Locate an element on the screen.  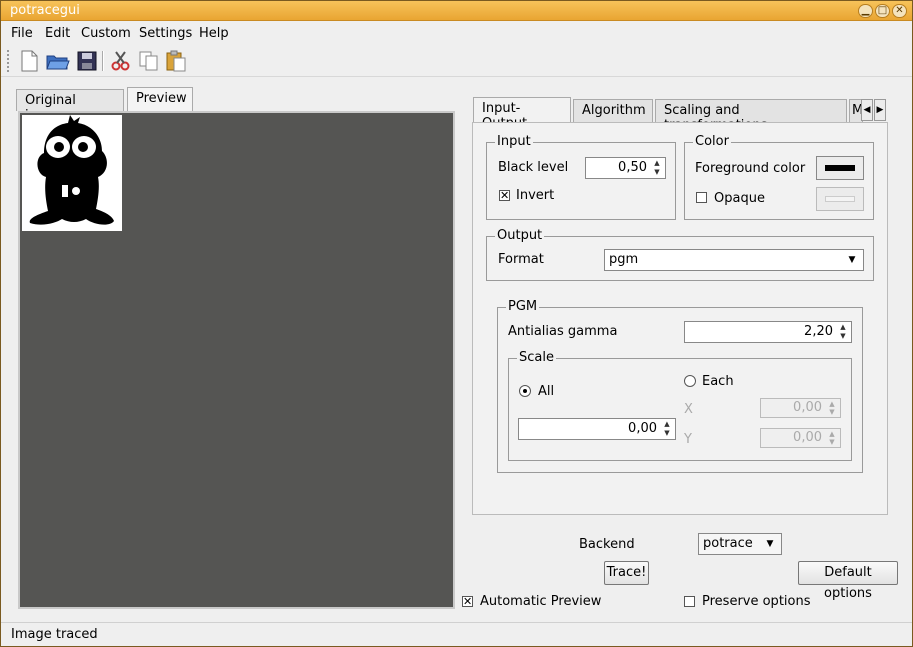
tab-scaling: Scaling and transformations is located at coordinates (751, 116).